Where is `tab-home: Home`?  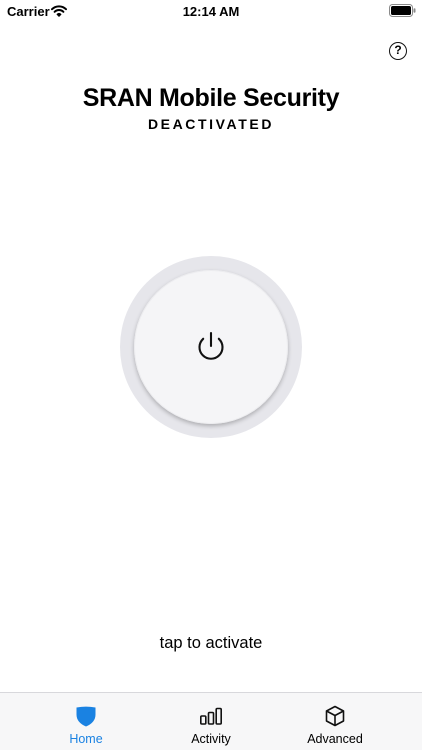
tab-home: Home is located at coordinates (86, 722).